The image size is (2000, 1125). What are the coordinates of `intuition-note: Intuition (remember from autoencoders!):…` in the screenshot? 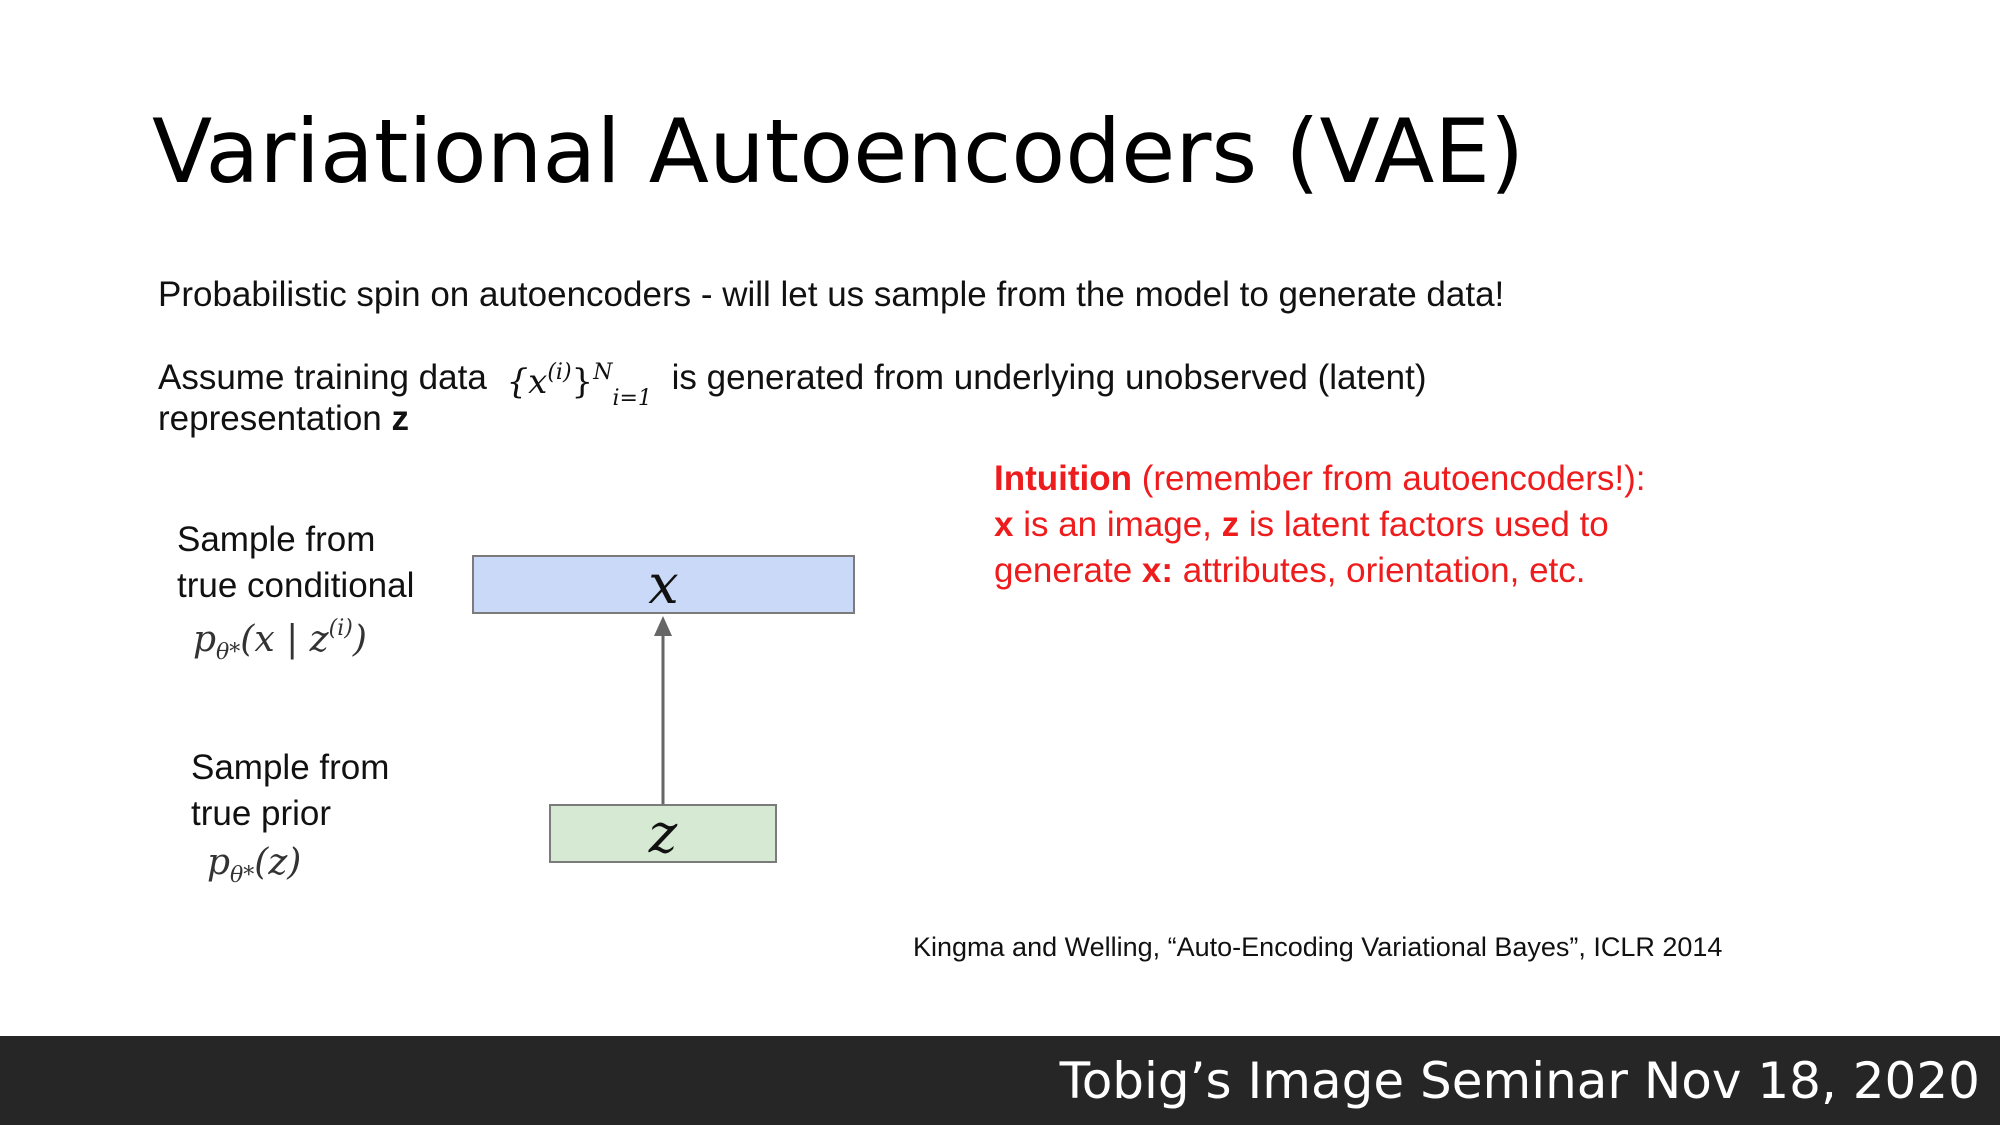 It's located at (1320, 525).